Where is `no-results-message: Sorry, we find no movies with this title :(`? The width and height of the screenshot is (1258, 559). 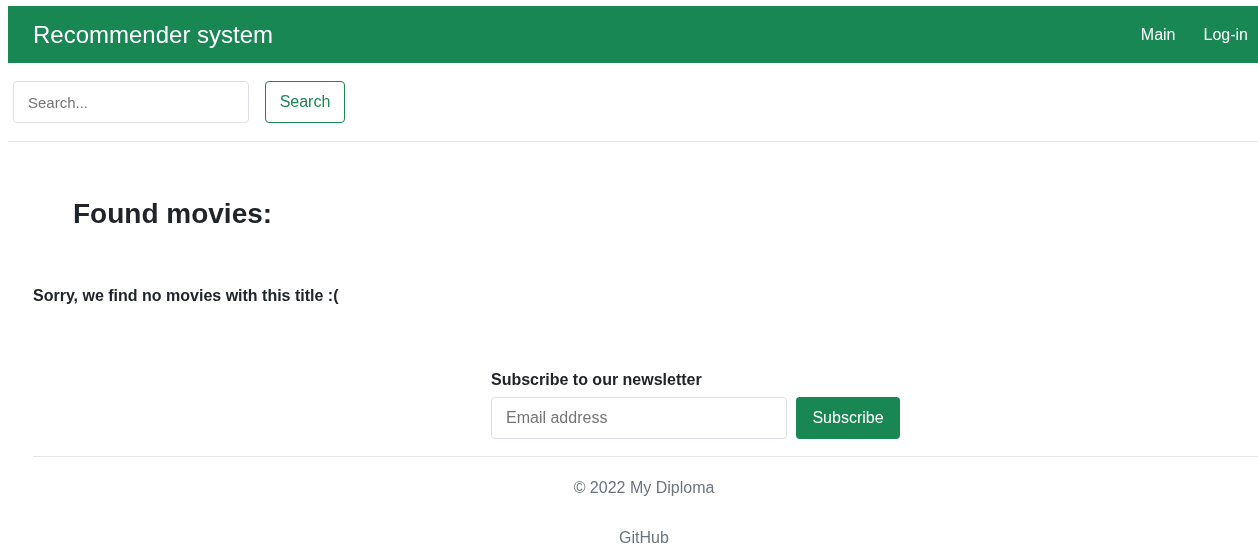
no-results-message: Sorry, we find no movies with this title :( is located at coordinates (186, 296).